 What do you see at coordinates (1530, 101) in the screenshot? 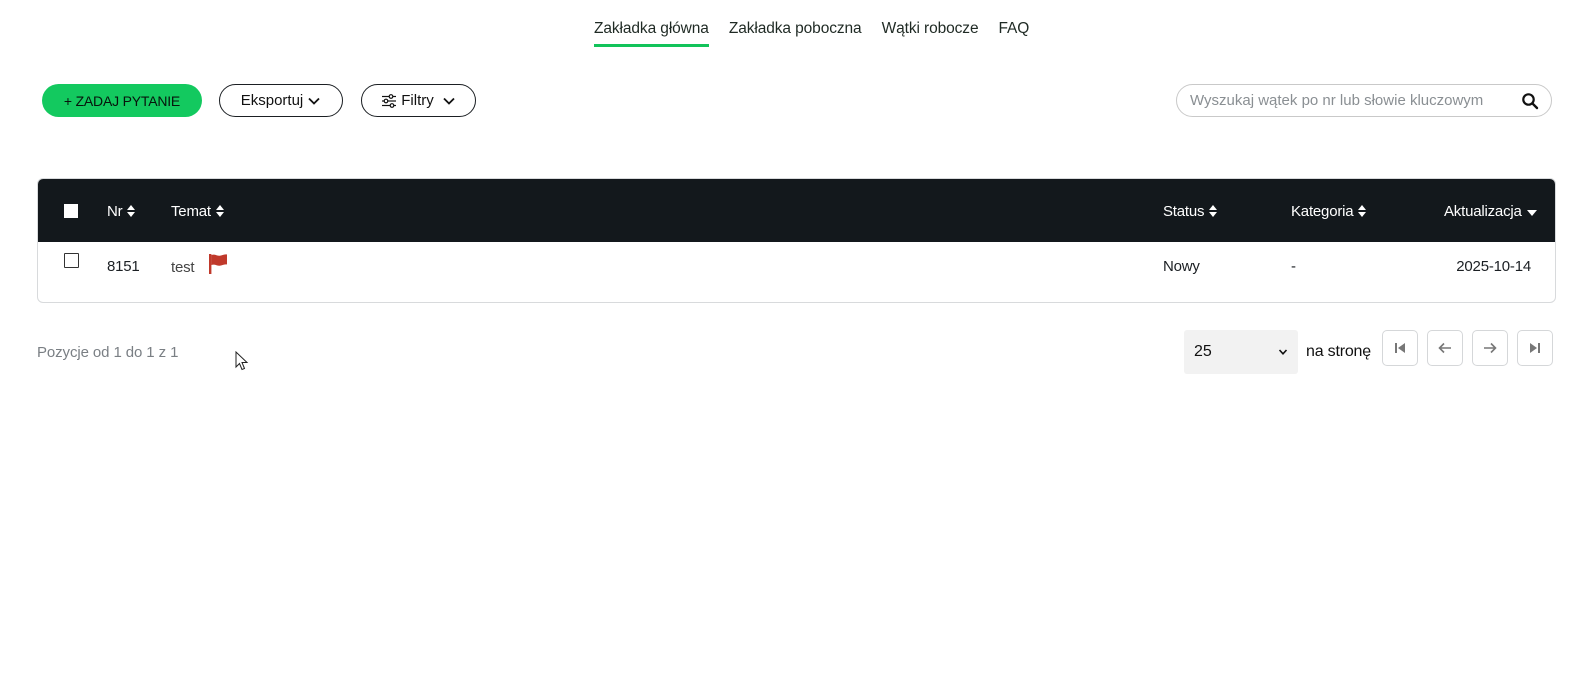
I see `search-icon` at bounding box center [1530, 101].